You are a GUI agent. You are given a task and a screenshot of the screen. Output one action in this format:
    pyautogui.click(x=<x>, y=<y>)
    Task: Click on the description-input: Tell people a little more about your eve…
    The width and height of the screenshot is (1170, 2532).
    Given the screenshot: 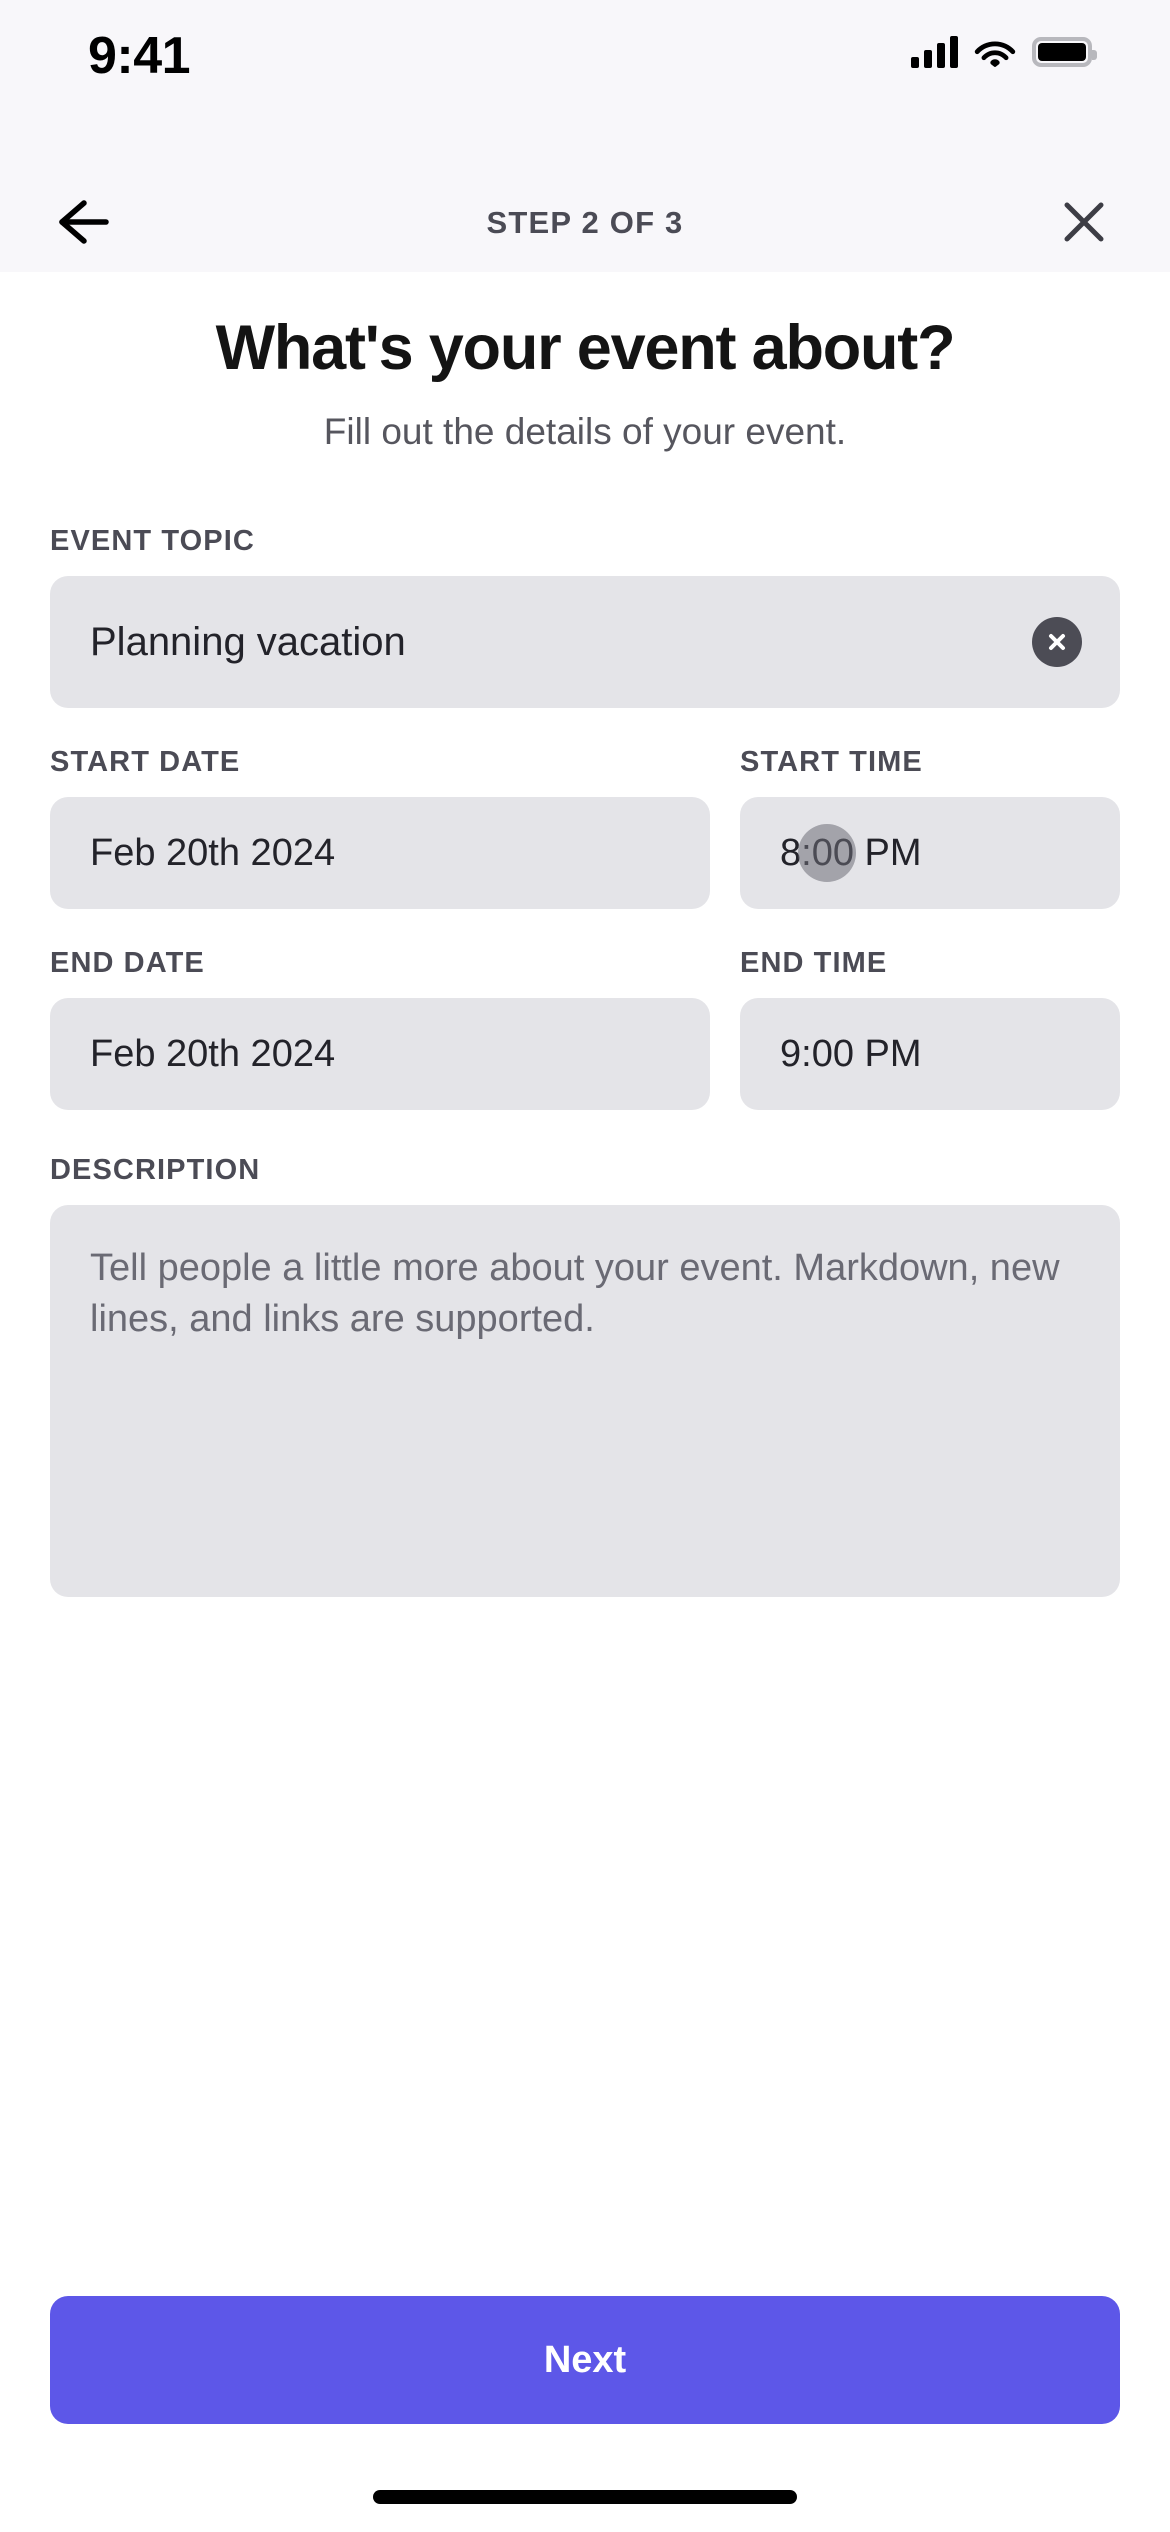 What is the action you would take?
    pyautogui.click(x=585, y=1401)
    